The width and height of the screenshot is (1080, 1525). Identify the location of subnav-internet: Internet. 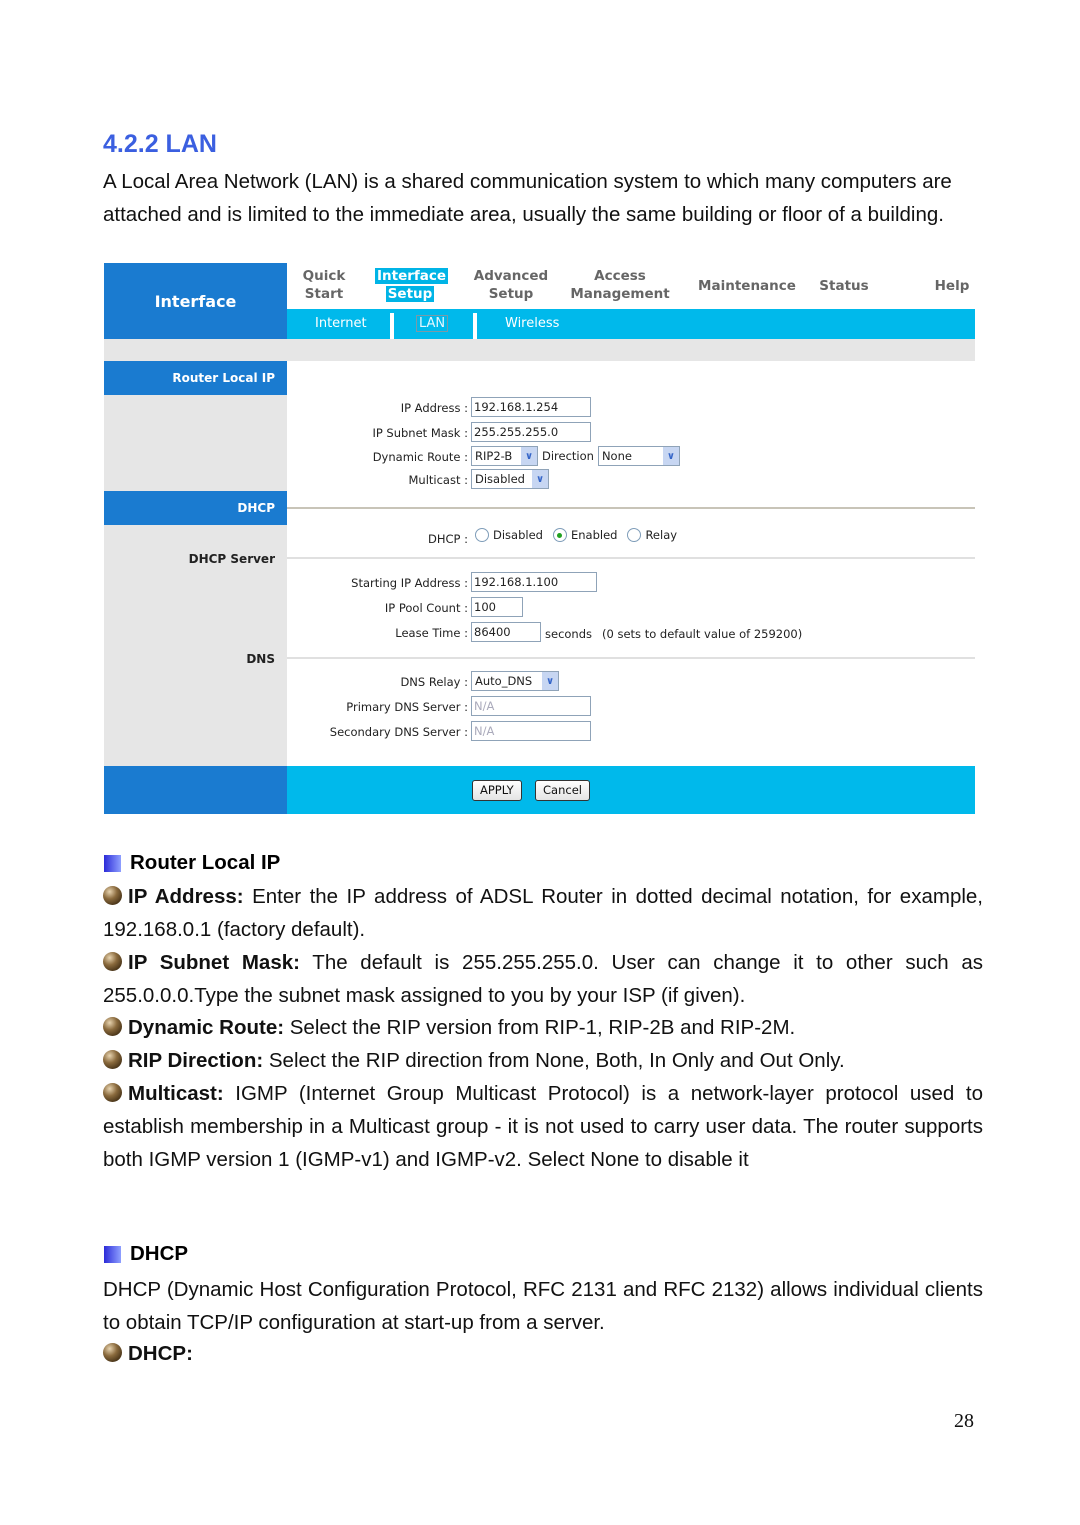
(341, 324).